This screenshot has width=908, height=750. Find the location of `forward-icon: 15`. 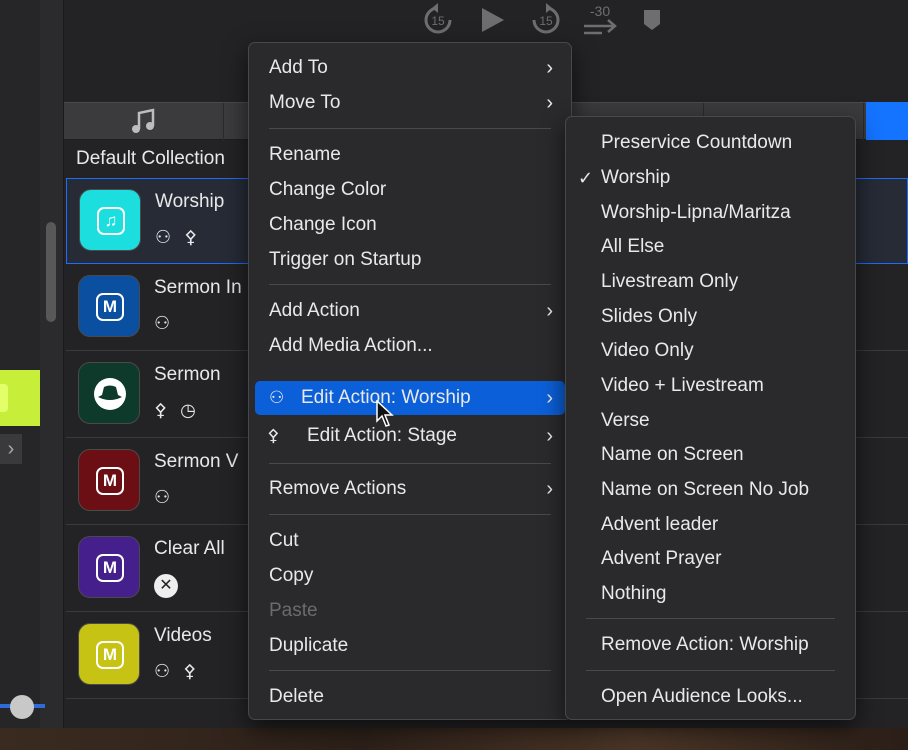

forward-icon: 15 is located at coordinates (546, 18).